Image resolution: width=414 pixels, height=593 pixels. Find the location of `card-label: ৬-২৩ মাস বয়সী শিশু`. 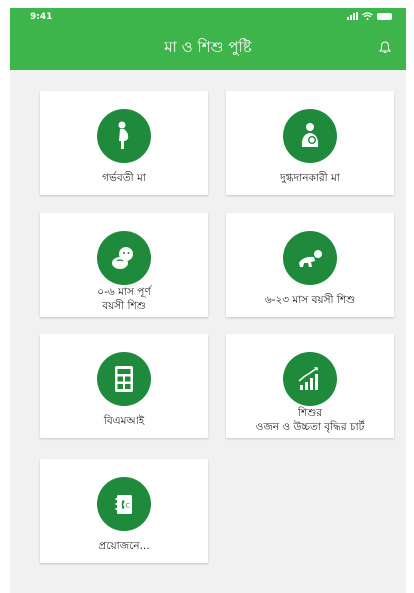

card-label: ৬-২৩ মাস বয়সী শিশু is located at coordinates (310, 300).